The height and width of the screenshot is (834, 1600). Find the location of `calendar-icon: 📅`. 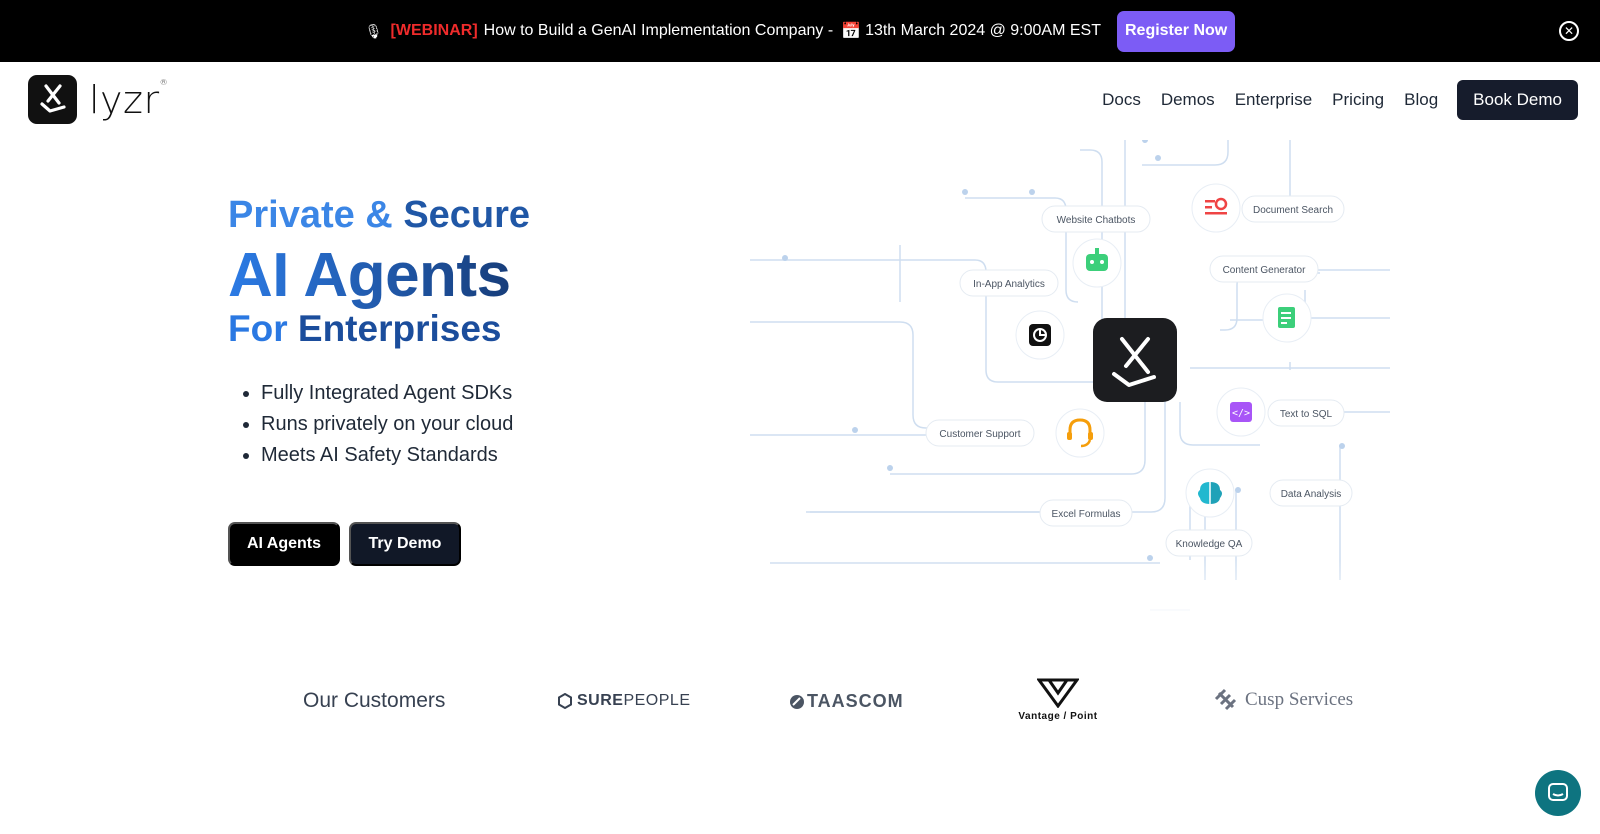

calendar-icon: 📅 is located at coordinates (851, 31).